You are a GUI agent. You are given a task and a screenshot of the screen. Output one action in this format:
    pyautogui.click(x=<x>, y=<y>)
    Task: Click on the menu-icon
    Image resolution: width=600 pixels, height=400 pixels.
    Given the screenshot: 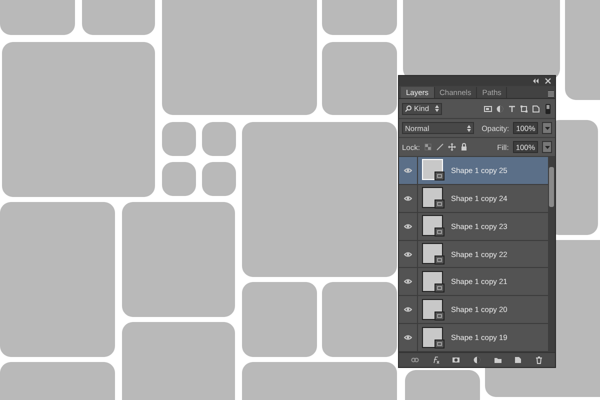 What is the action you would take?
    pyautogui.click(x=551, y=94)
    